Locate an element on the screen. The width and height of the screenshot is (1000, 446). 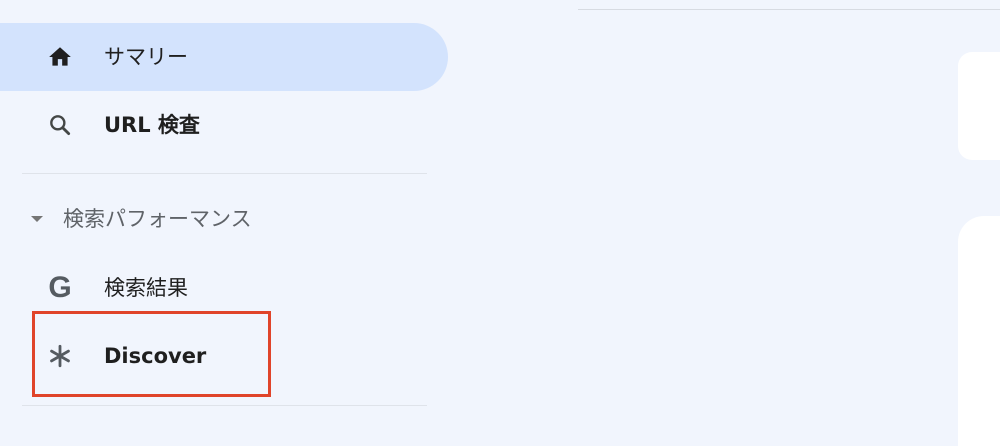
sidebar-item-label: 検索結果 is located at coordinates (146, 288).